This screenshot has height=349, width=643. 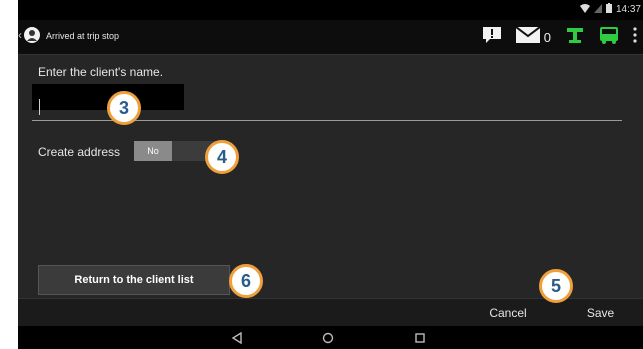 What do you see at coordinates (508, 313) in the screenshot?
I see `cancel-button: Cancel` at bounding box center [508, 313].